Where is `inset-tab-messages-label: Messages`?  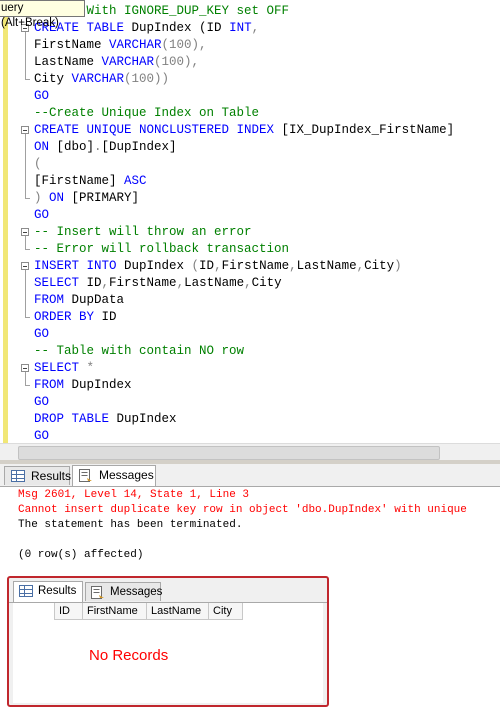
inset-tab-messages-label: Messages is located at coordinates (136, 592).